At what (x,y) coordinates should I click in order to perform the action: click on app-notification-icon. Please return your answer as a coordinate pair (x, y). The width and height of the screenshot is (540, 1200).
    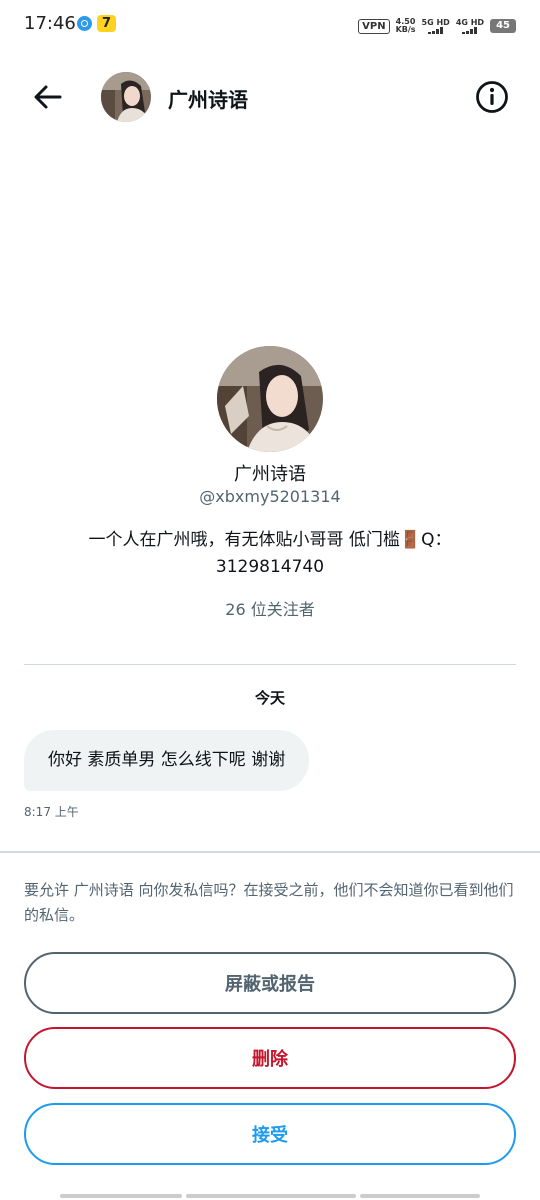
    Looking at the image, I should click on (84, 23).